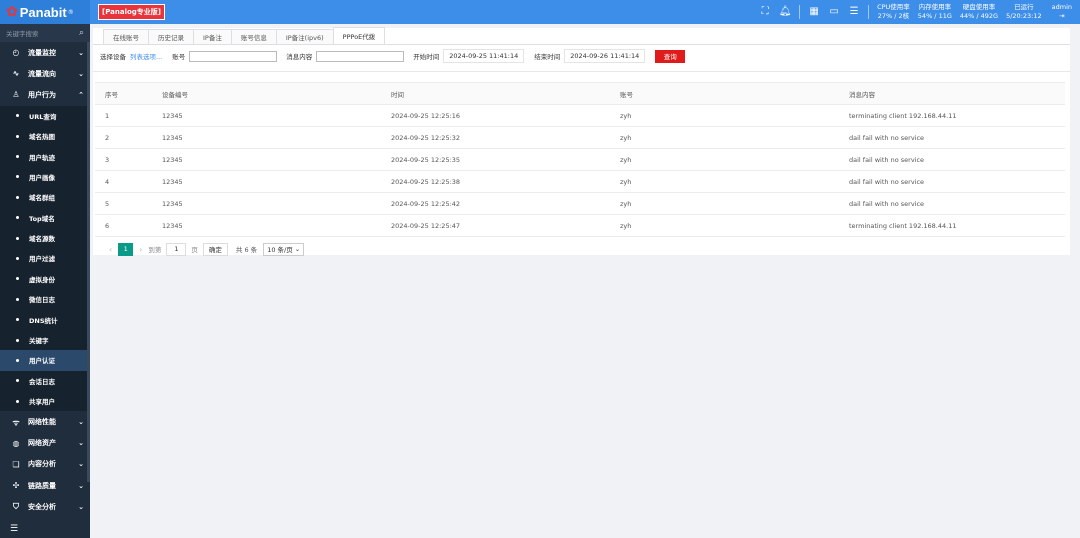 The image size is (1080, 538). What do you see at coordinates (171, 36) in the screenshot?
I see `tab-history: 历史记录` at bounding box center [171, 36].